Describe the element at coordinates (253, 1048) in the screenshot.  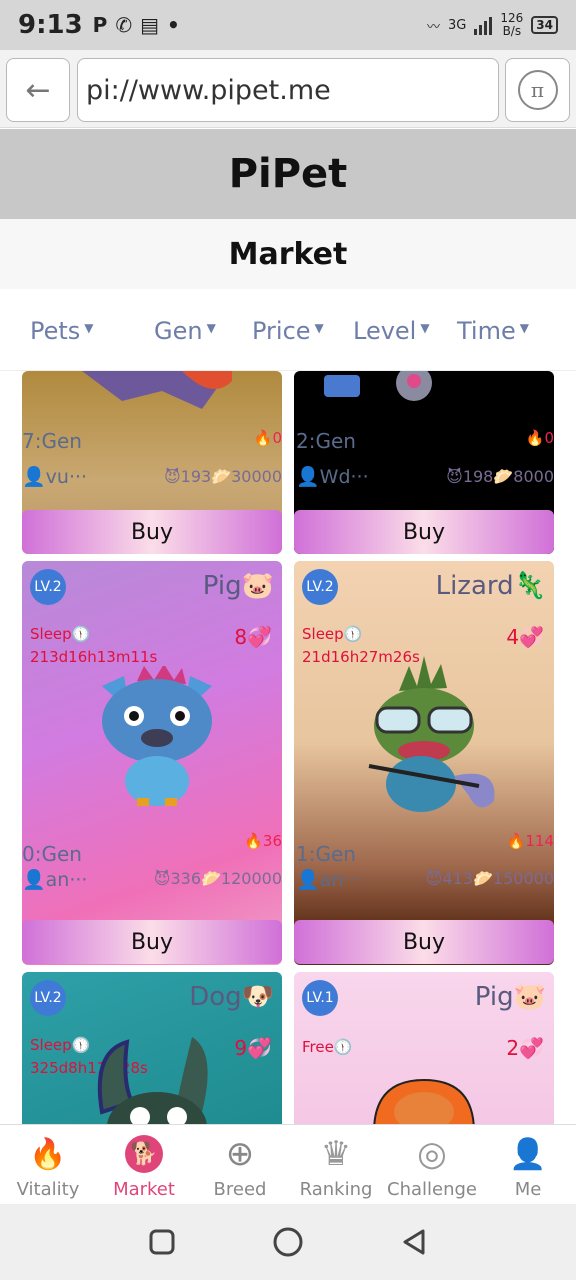
I see `pet-likes: 9💞` at that location.